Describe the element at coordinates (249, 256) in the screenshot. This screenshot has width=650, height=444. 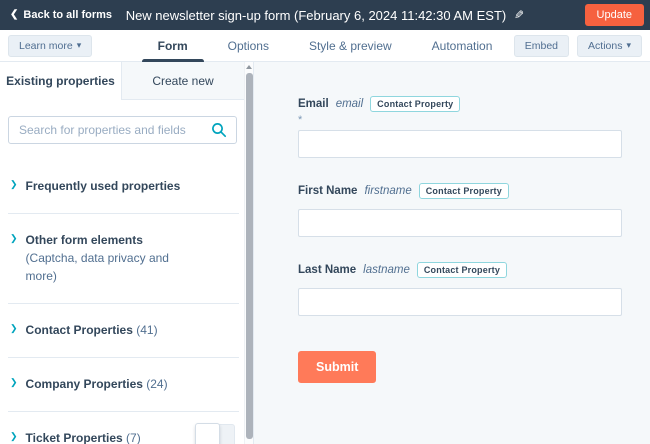
I see `scrollbar-thumb` at that location.